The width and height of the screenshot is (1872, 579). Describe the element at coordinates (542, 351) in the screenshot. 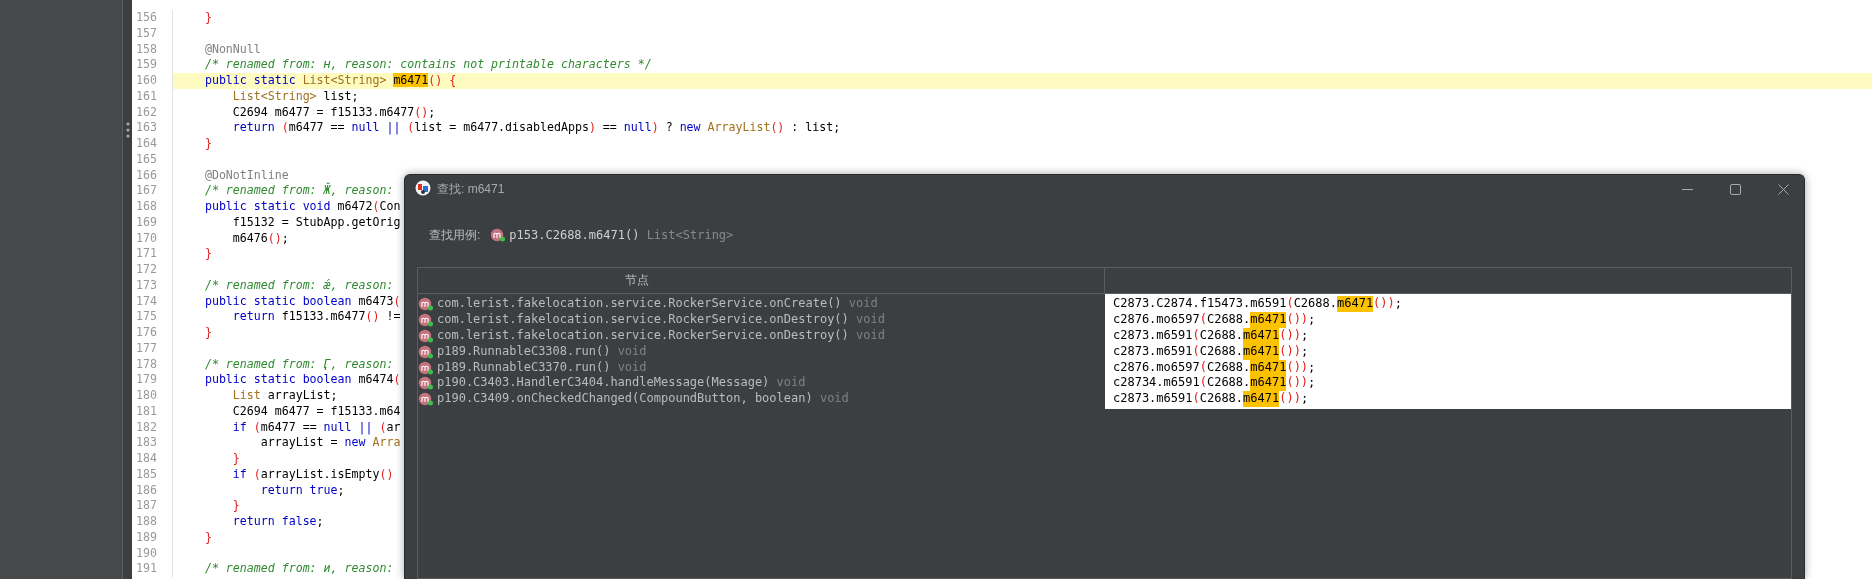

I see `usage-item: p189.RunnableC3308.run() void` at that location.